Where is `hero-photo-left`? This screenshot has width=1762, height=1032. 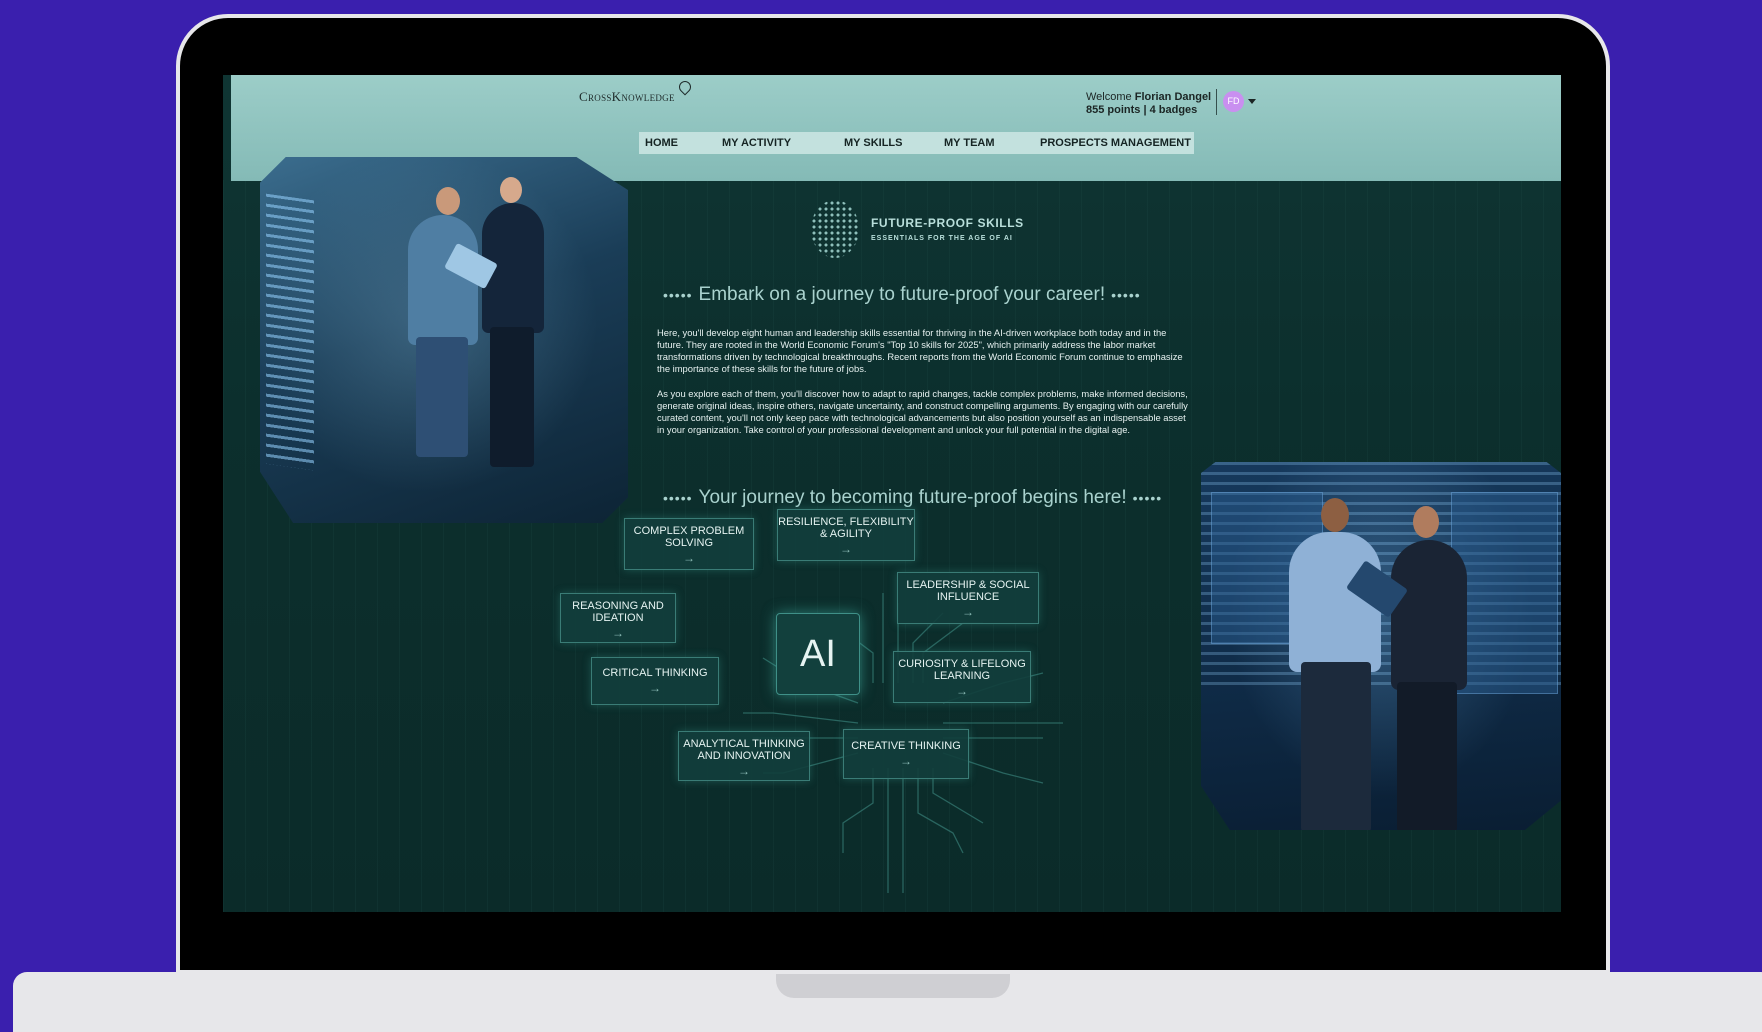
hero-photo-left is located at coordinates (444, 340).